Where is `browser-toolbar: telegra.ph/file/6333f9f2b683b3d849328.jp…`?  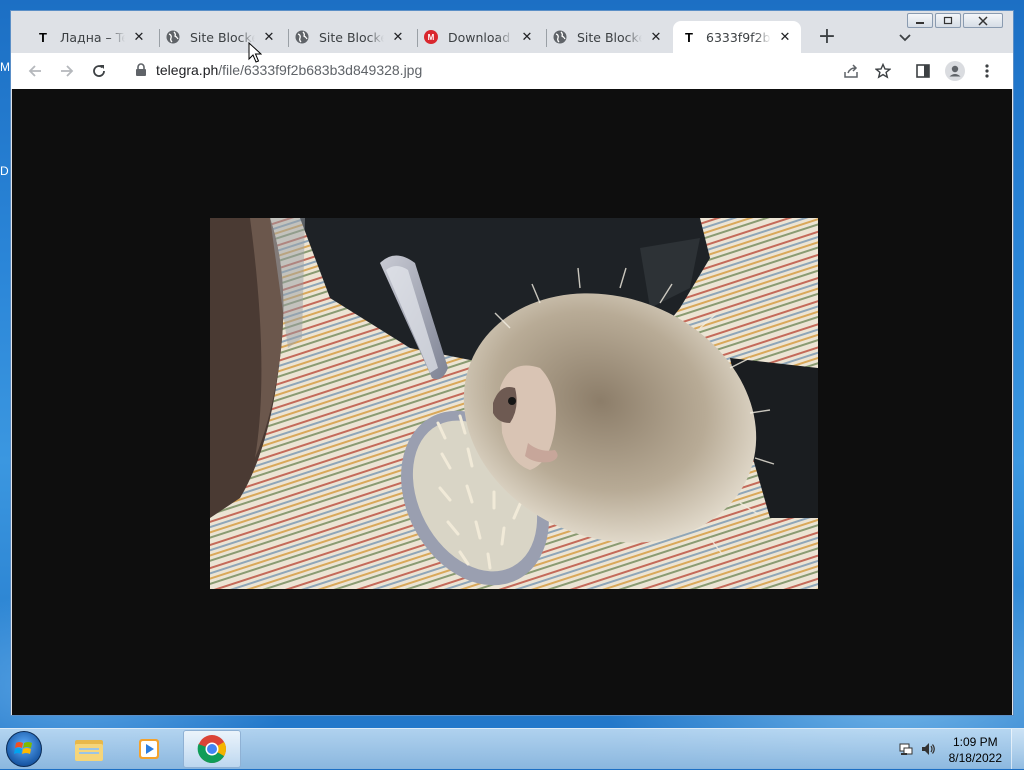 browser-toolbar: telegra.ph/file/6333f9f2b683b3d849328.jp… is located at coordinates (512, 71).